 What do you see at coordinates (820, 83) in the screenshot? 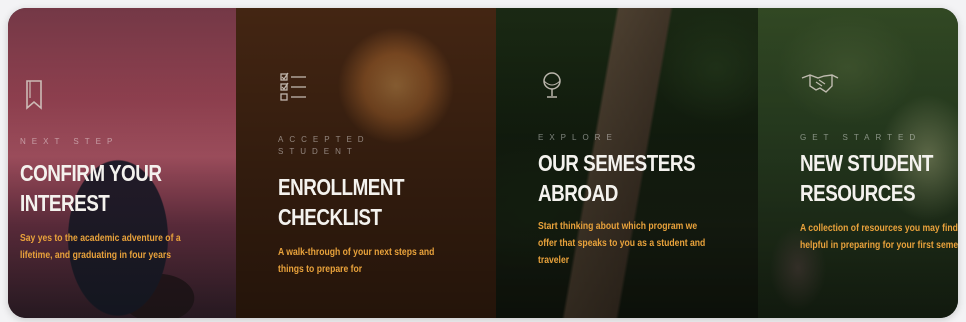
I see `handshake-icon` at bounding box center [820, 83].